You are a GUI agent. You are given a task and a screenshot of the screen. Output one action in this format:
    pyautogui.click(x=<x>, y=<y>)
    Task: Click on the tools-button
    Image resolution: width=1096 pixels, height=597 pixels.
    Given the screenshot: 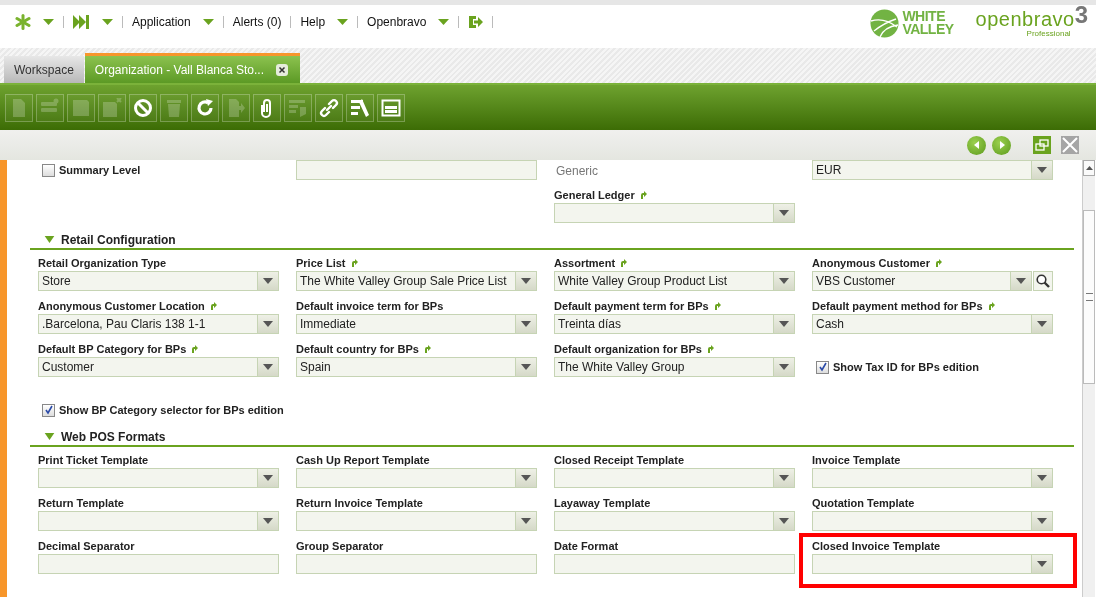 What is the action you would take?
    pyautogui.click(x=360, y=107)
    